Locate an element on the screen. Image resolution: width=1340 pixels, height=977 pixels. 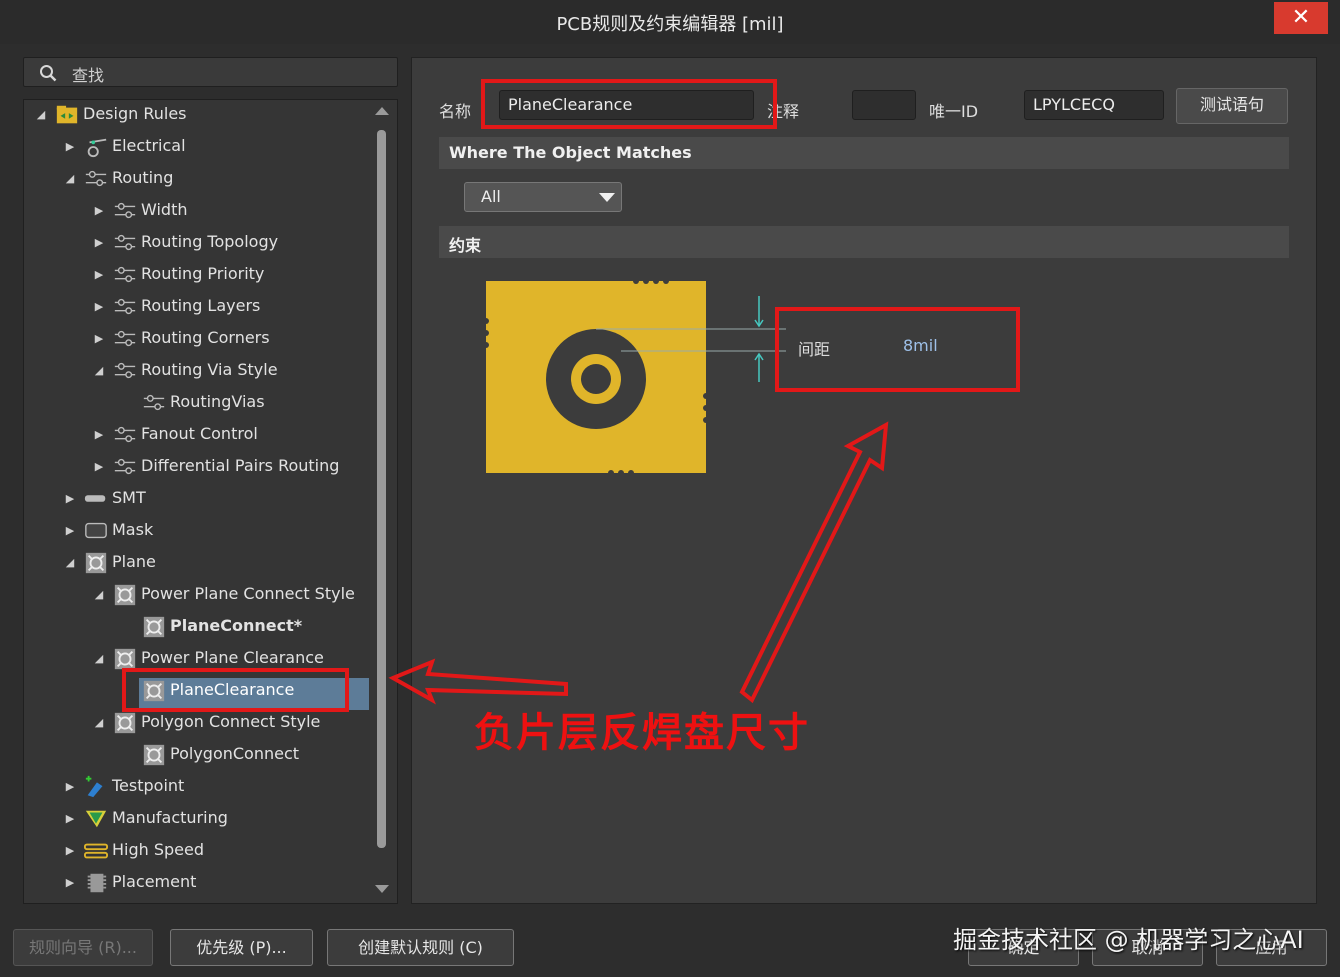
tree-item: ▶ Width is located at coordinates (196, 211).